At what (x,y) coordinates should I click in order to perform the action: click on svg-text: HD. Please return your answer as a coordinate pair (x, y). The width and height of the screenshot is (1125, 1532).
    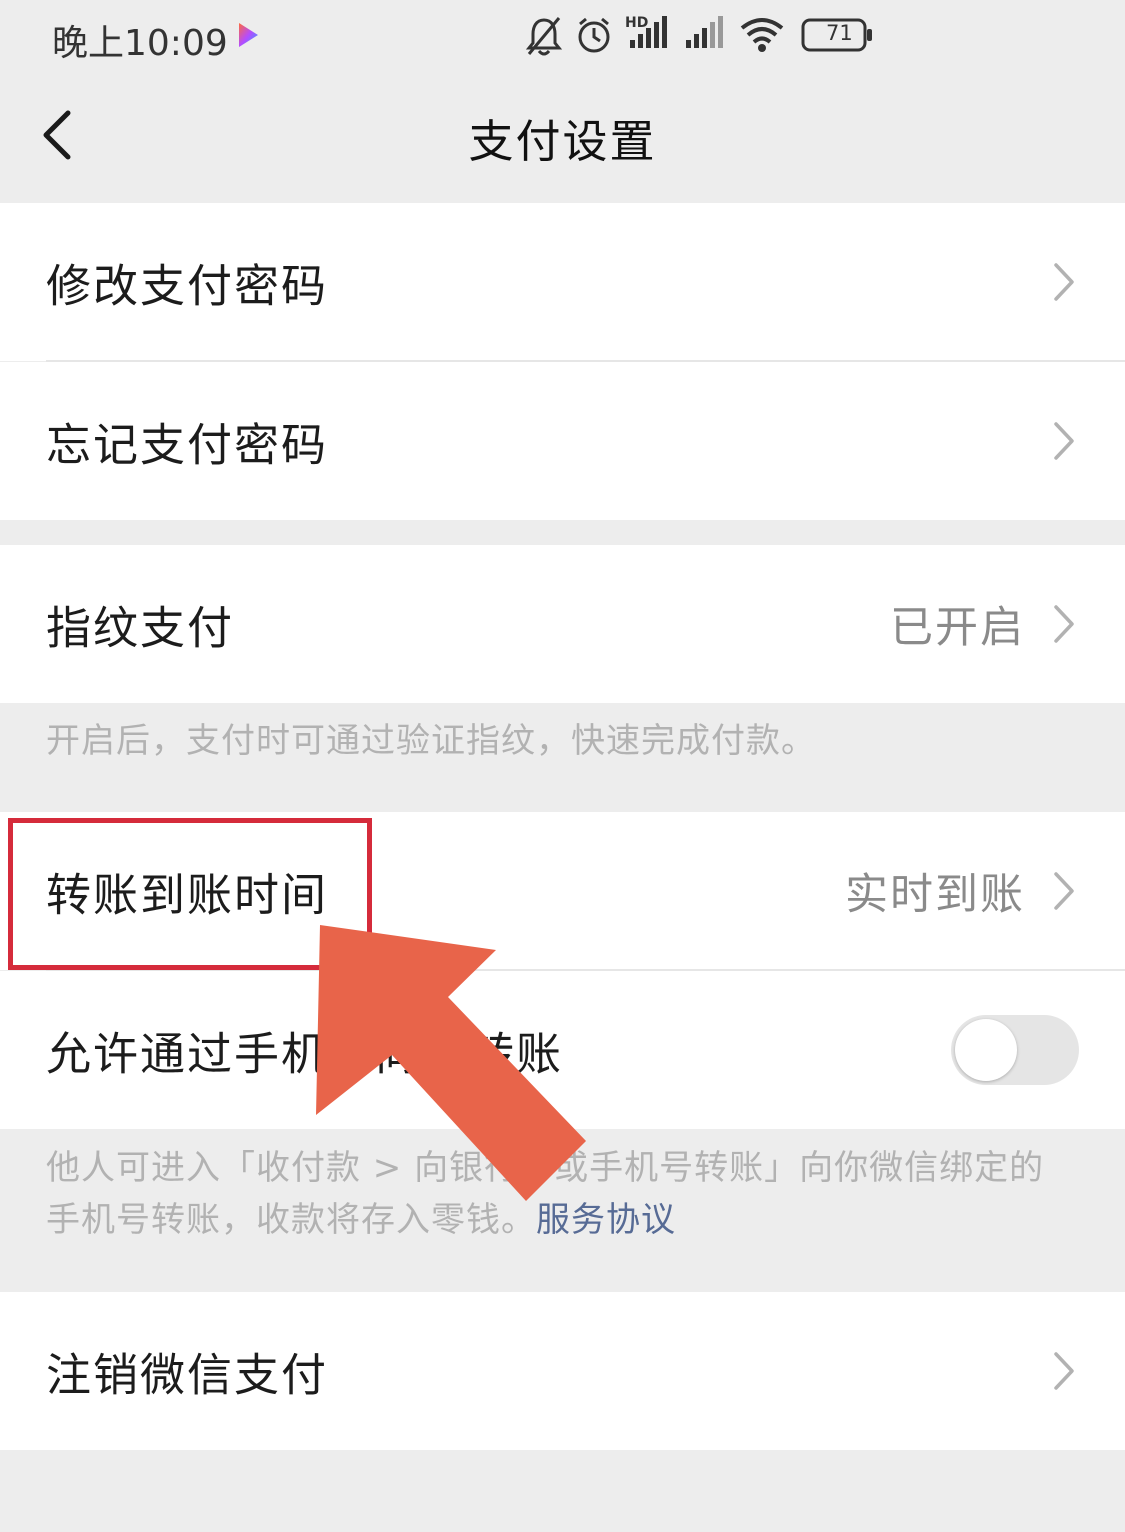
    Looking at the image, I should click on (636, 23).